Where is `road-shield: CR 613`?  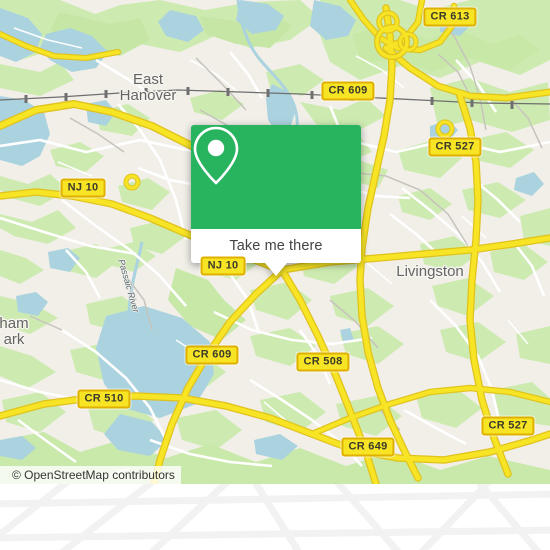
road-shield: CR 613 is located at coordinates (450, 17).